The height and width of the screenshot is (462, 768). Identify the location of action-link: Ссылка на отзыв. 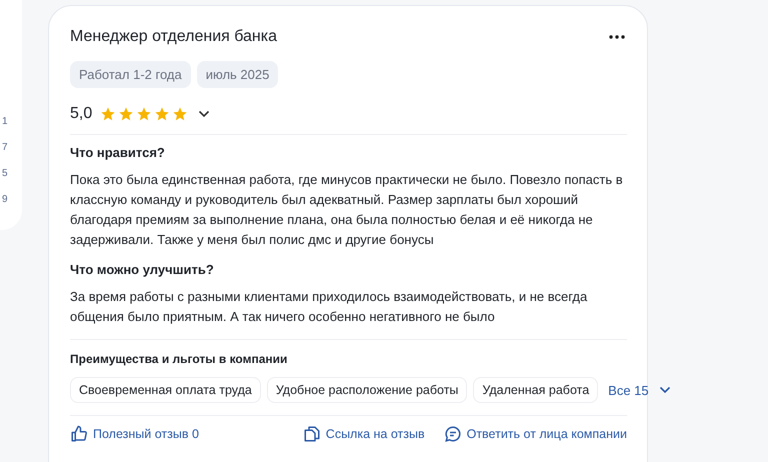
(363, 434).